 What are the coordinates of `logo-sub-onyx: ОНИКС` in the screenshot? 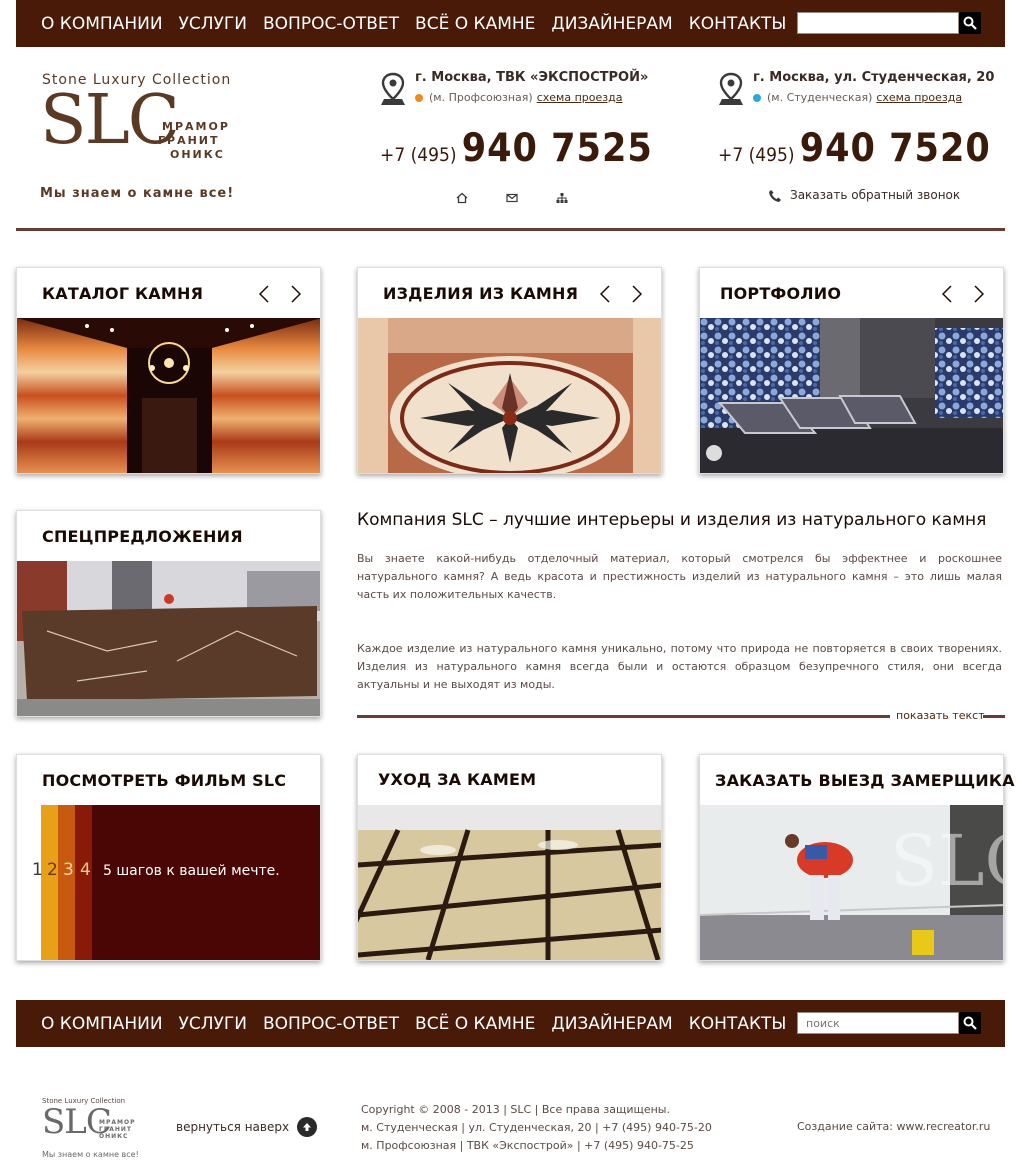 It's located at (197, 154).